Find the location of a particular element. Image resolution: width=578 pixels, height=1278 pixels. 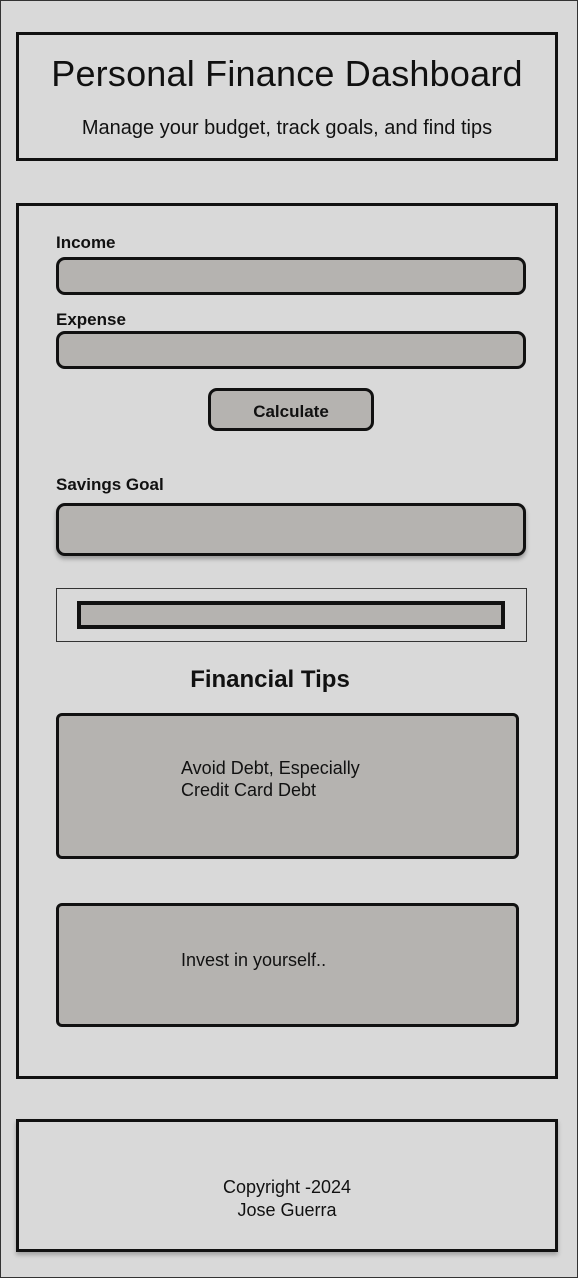

tip-card: Avoid Debt, Especially Credit Card Debt is located at coordinates (287, 786).